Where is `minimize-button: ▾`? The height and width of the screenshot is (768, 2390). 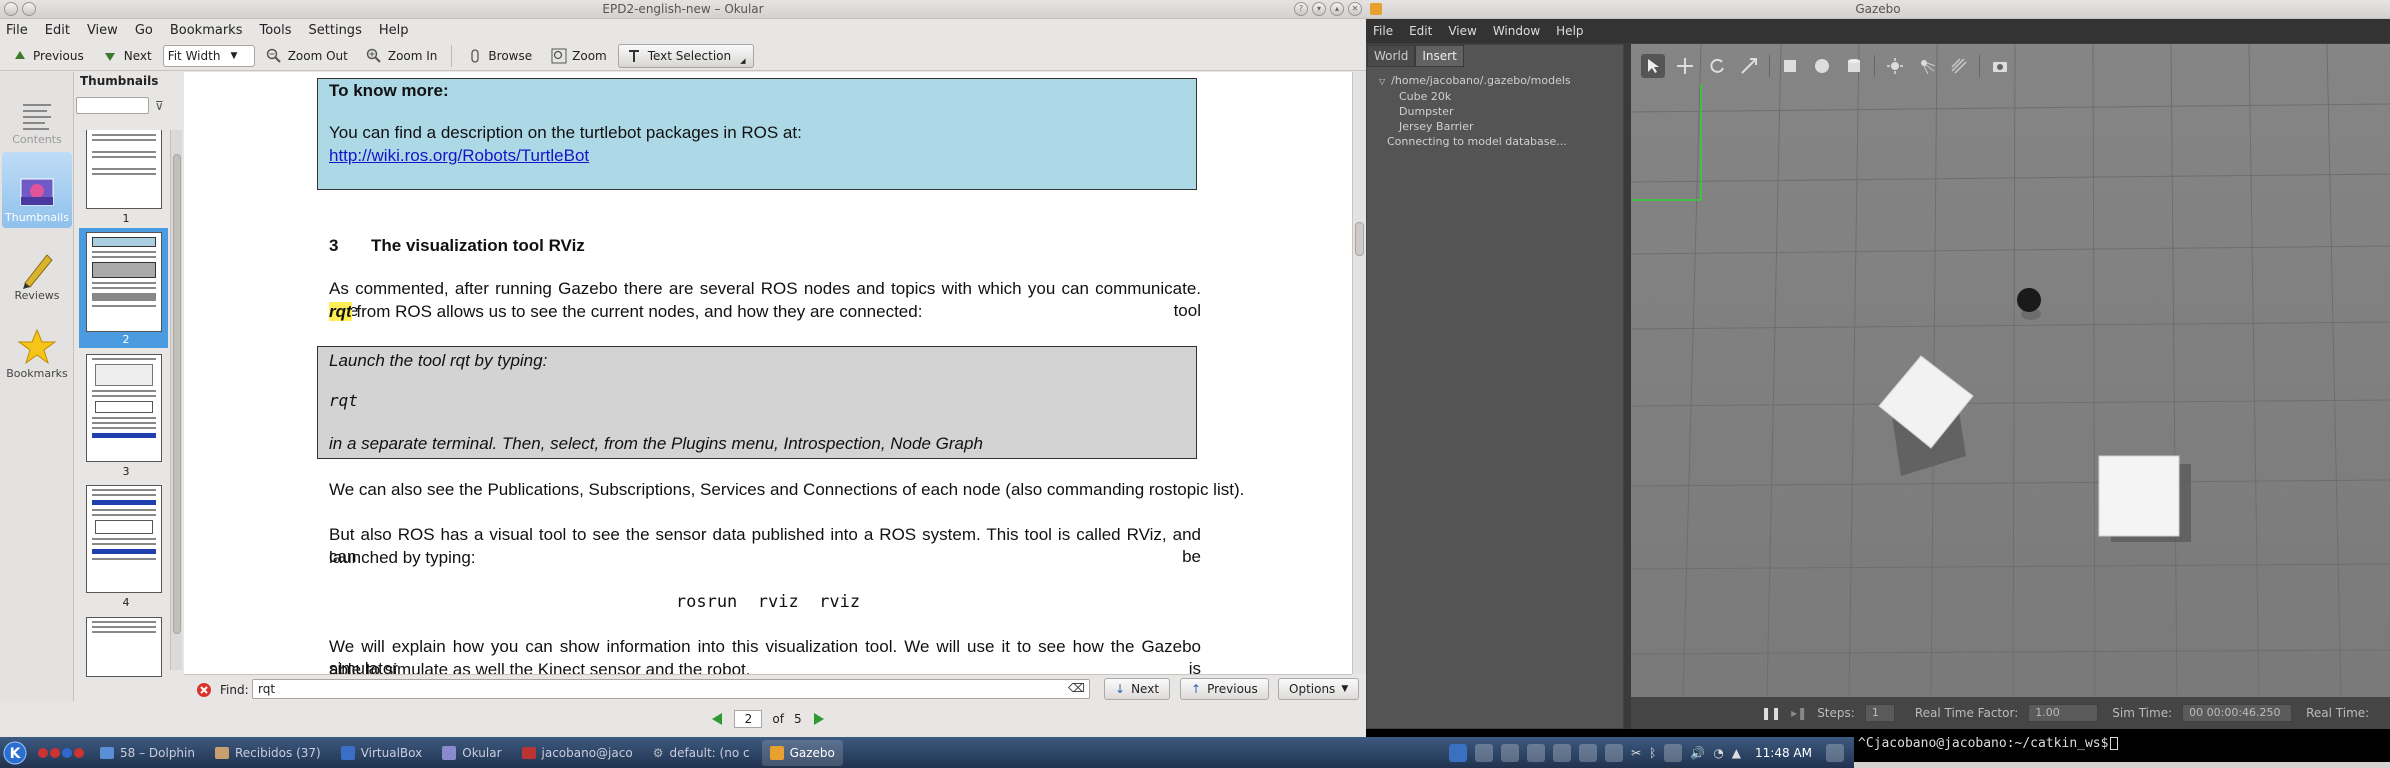
minimize-button: ▾ is located at coordinates (1319, 9).